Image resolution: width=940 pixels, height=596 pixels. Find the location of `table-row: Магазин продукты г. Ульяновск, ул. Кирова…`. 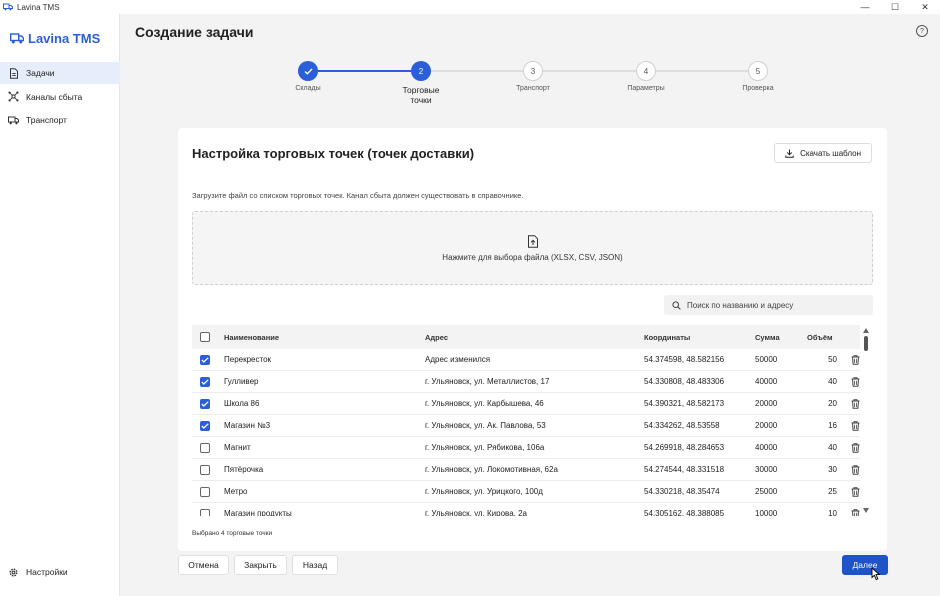

table-row: Магазин продукты г. Ульяновск, ул. Кирова… is located at coordinates (526, 509).